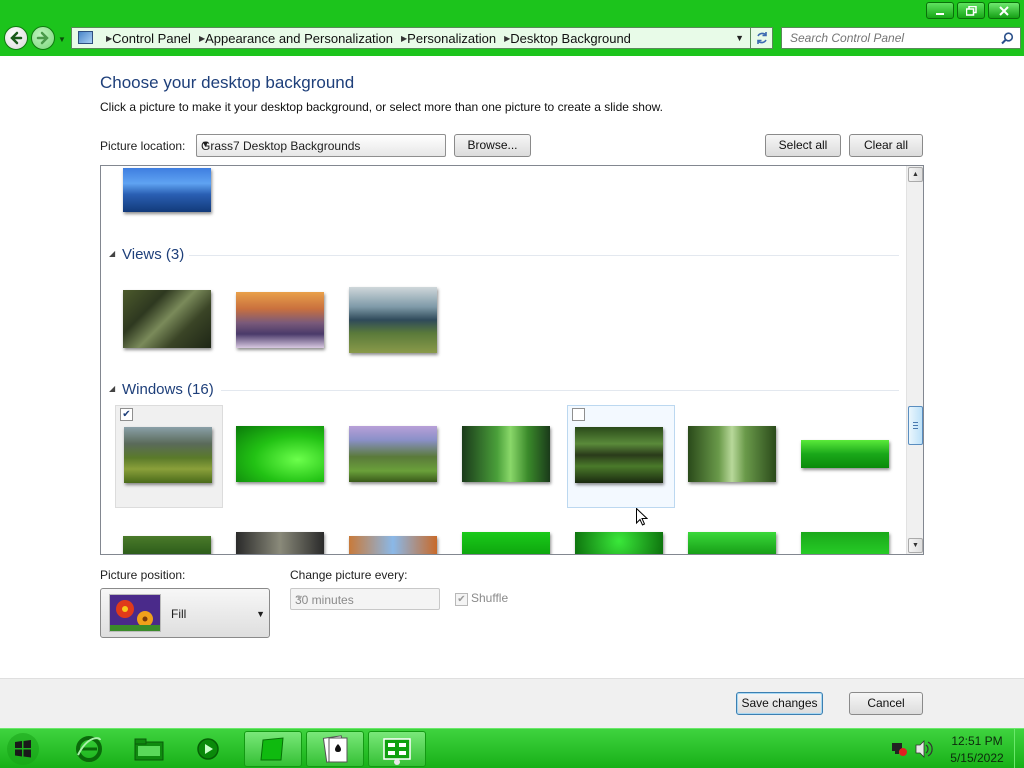 This screenshot has height=768, width=1024. What do you see at coordinates (393, 545) in the screenshot?
I see `wallpaper-thumbnail-autumn-sky` at bounding box center [393, 545].